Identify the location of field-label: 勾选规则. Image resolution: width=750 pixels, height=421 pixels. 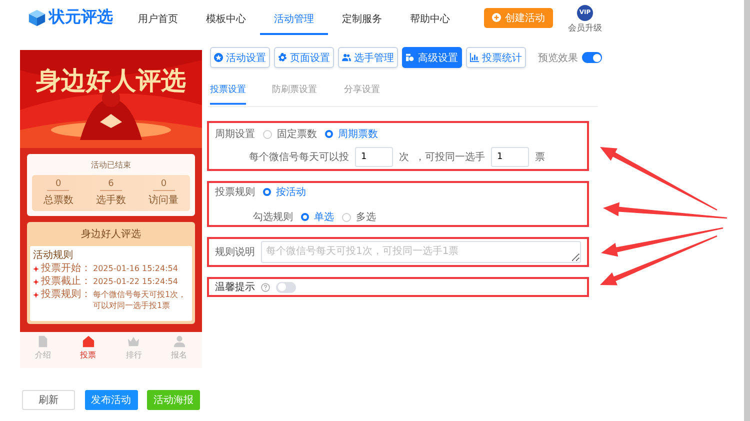
(273, 217).